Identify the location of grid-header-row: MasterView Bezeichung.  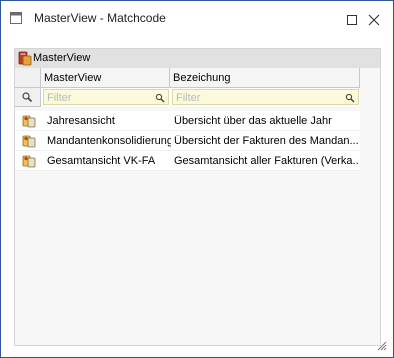
(187, 78).